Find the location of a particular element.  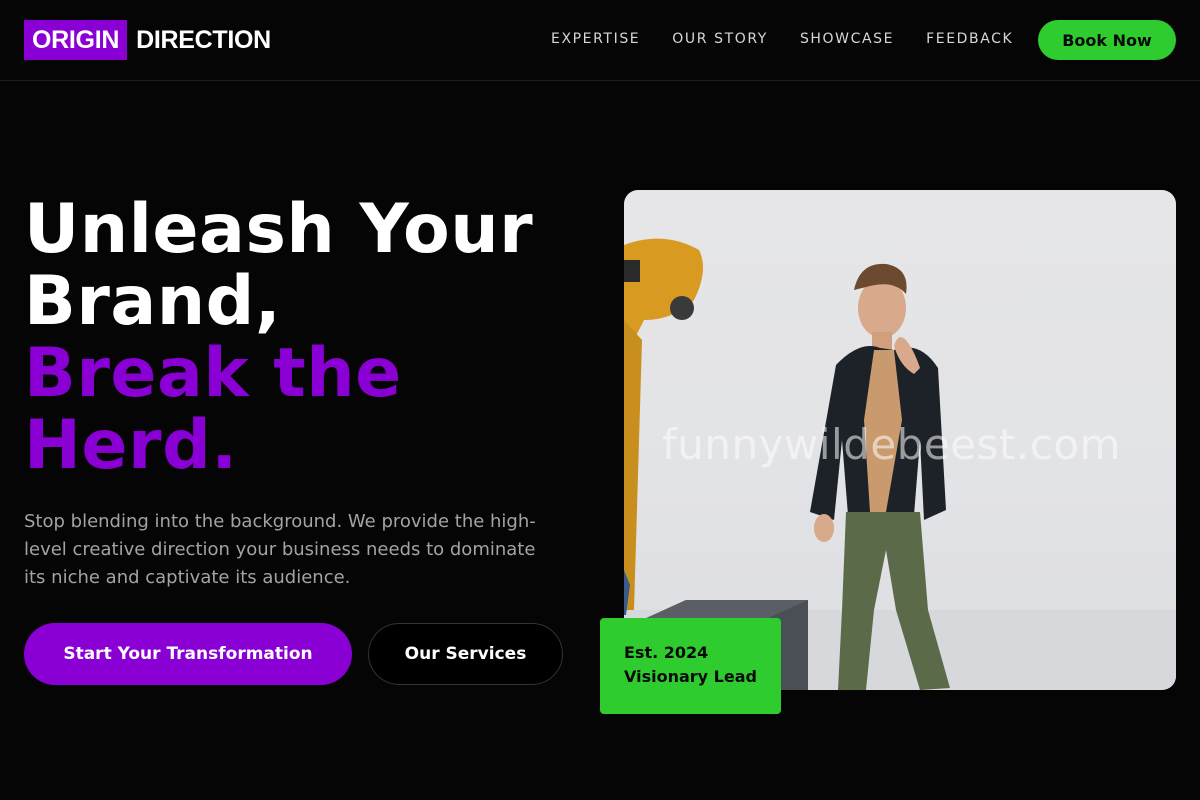

nav-link-feedback: FEEDBACK is located at coordinates (969, 39).